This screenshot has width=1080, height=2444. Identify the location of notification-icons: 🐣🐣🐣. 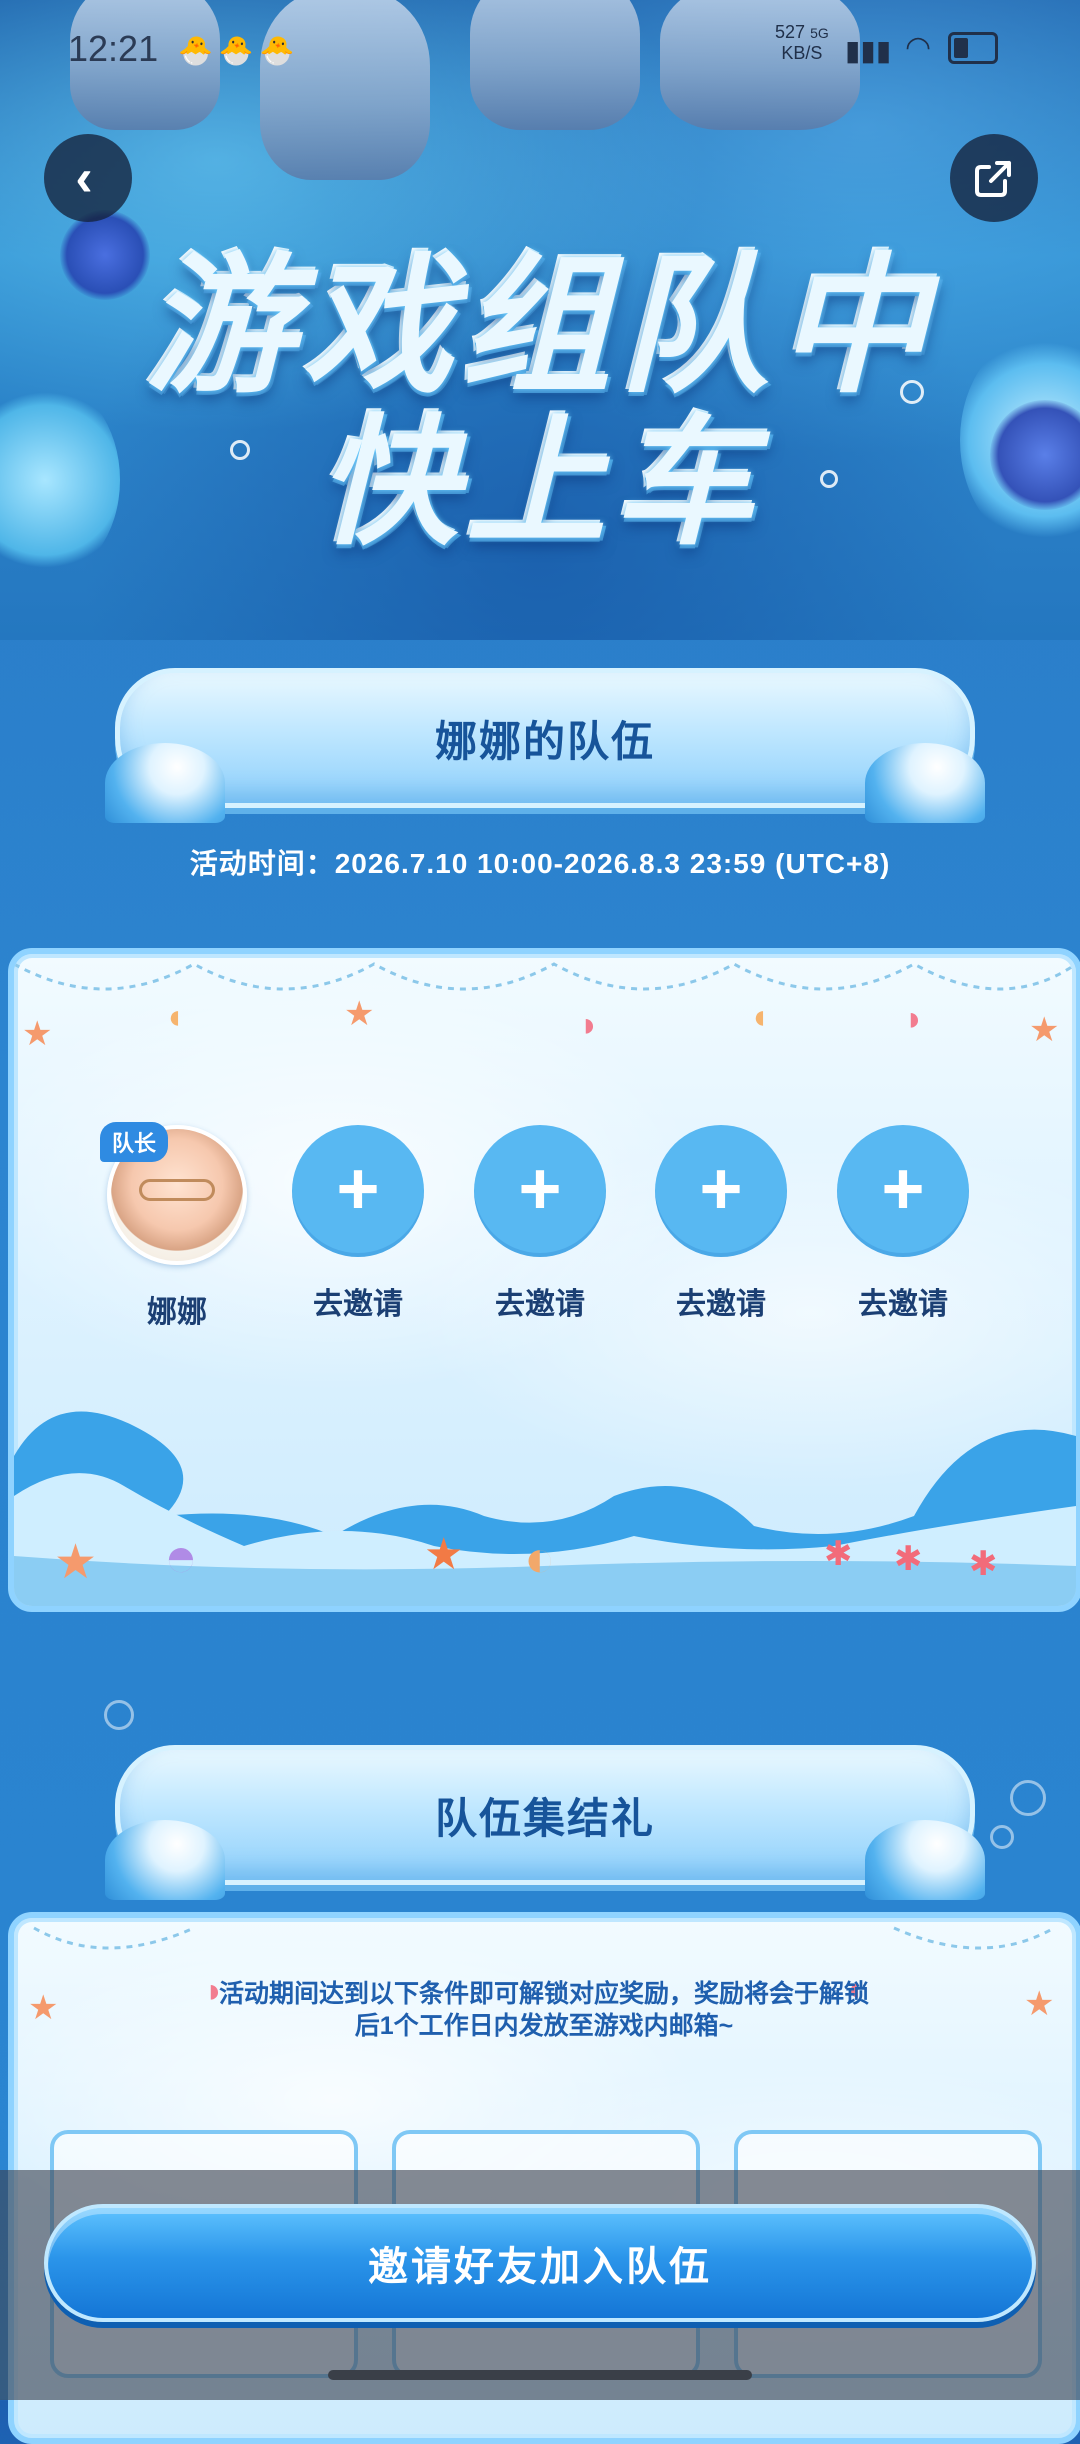
(239, 50).